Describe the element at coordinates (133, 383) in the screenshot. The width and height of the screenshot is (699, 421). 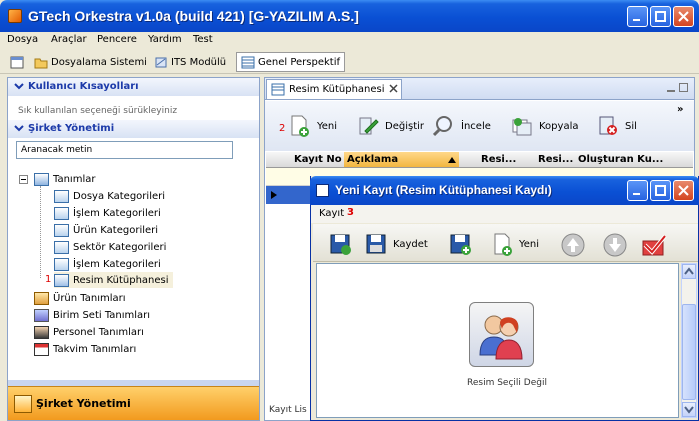
I see `panel-splitter-grip` at that location.